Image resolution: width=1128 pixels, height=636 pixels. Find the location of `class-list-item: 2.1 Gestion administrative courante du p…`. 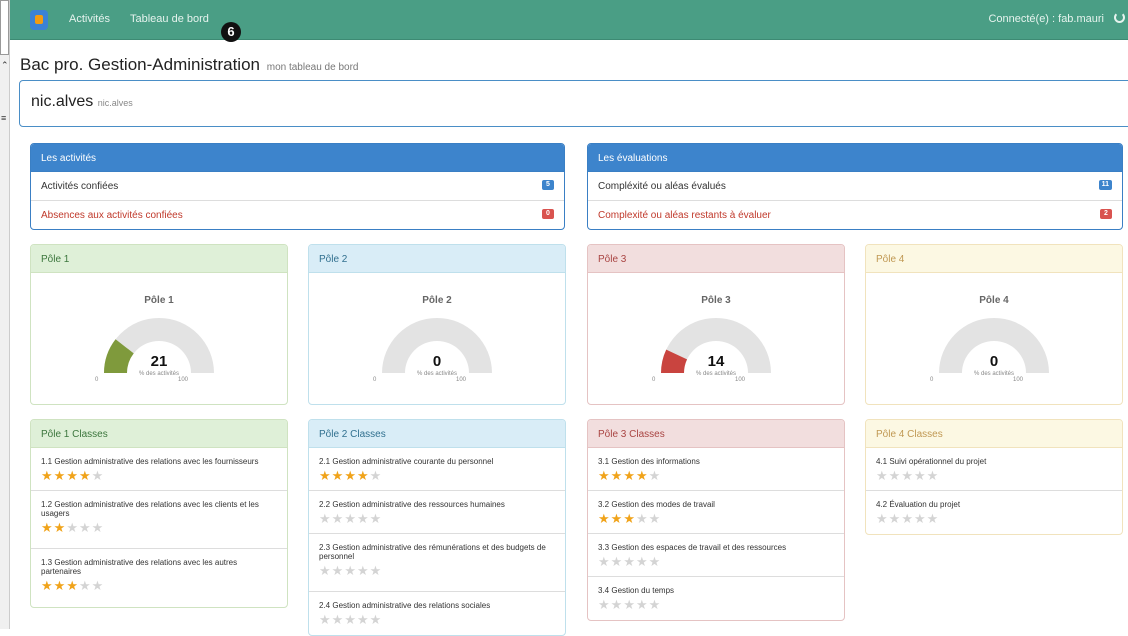

class-list-item: 2.1 Gestion administrative courante du p… is located at coordinates (437, 469).